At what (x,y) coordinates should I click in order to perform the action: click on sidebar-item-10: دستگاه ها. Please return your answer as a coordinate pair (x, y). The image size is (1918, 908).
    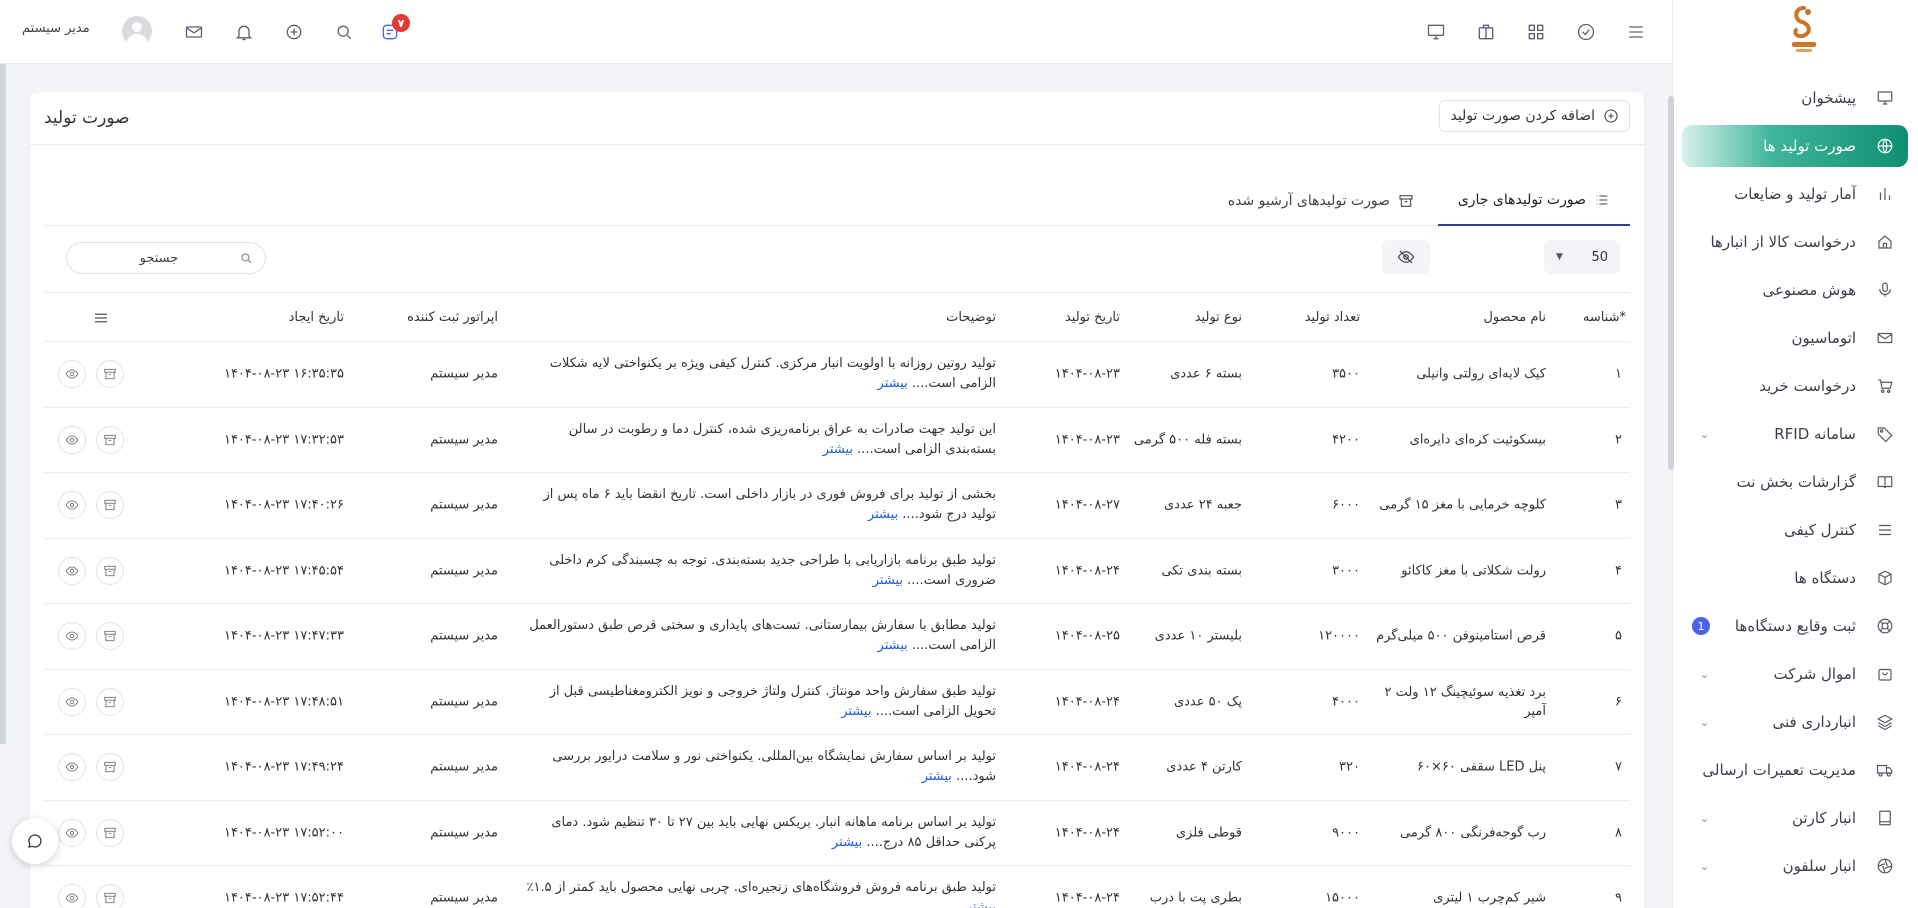
    Looking at the image, I should click on (1795, 578).